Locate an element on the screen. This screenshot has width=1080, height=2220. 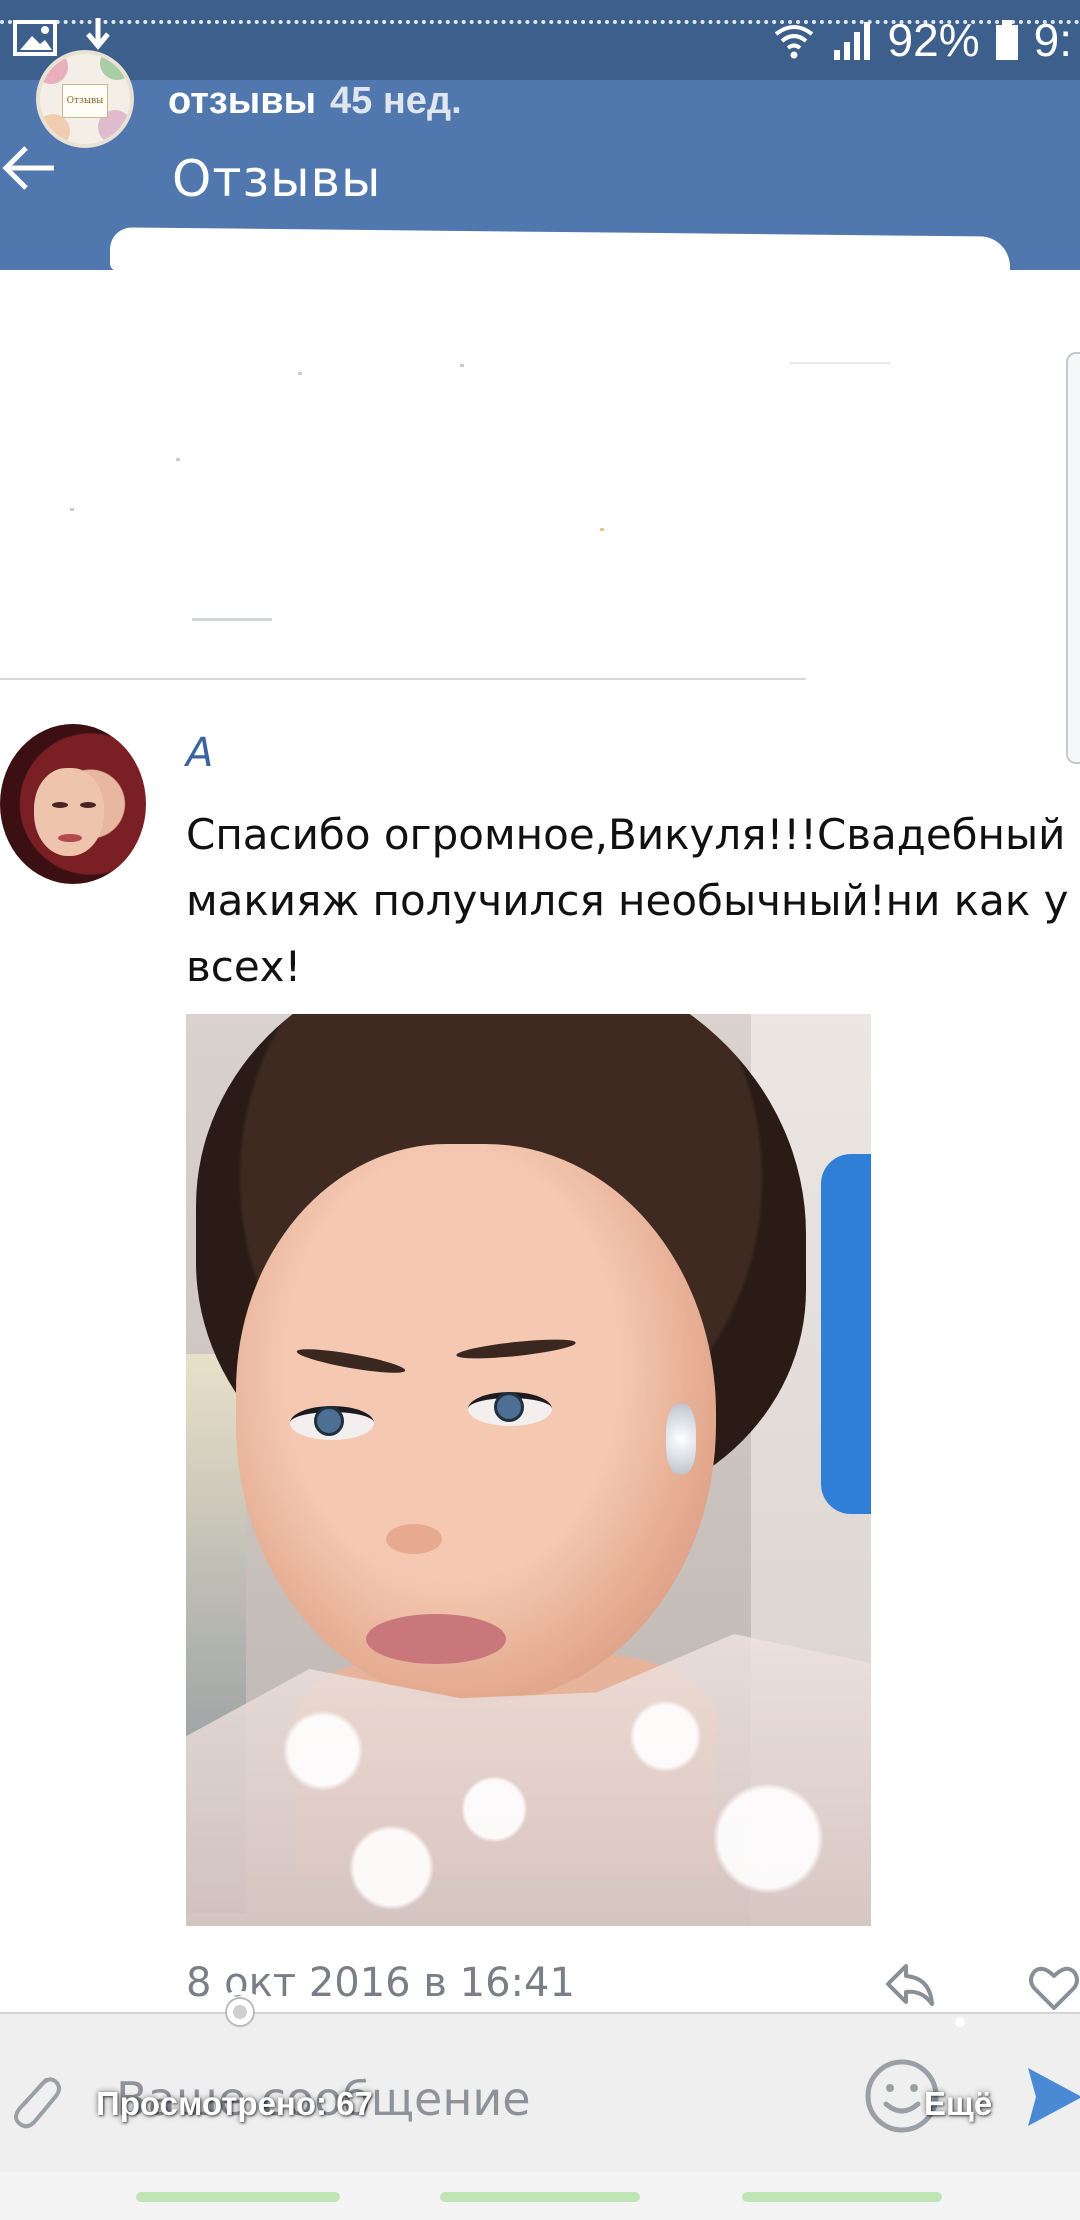
flower-decoration is located at coordinates (54, 69).